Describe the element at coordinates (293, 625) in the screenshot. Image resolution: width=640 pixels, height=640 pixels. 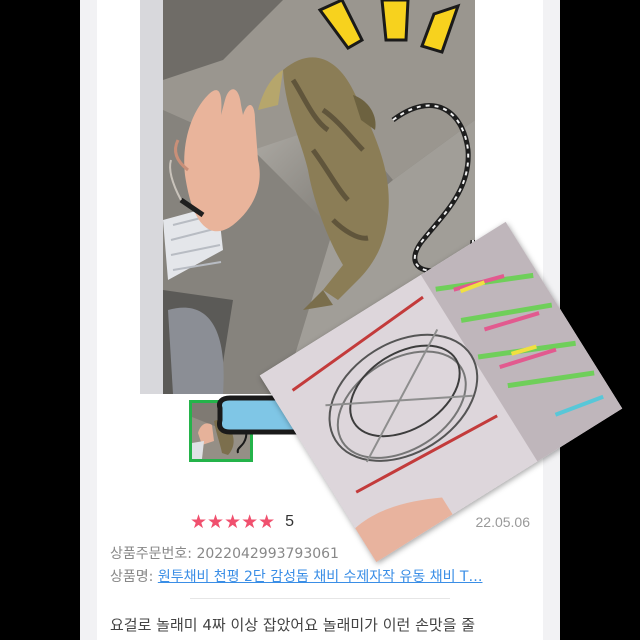
I see `review-text: 요걸로 놀래미 4짜 이상 잡았어요 놀래미가 이런 손맛을 줄` at that location.